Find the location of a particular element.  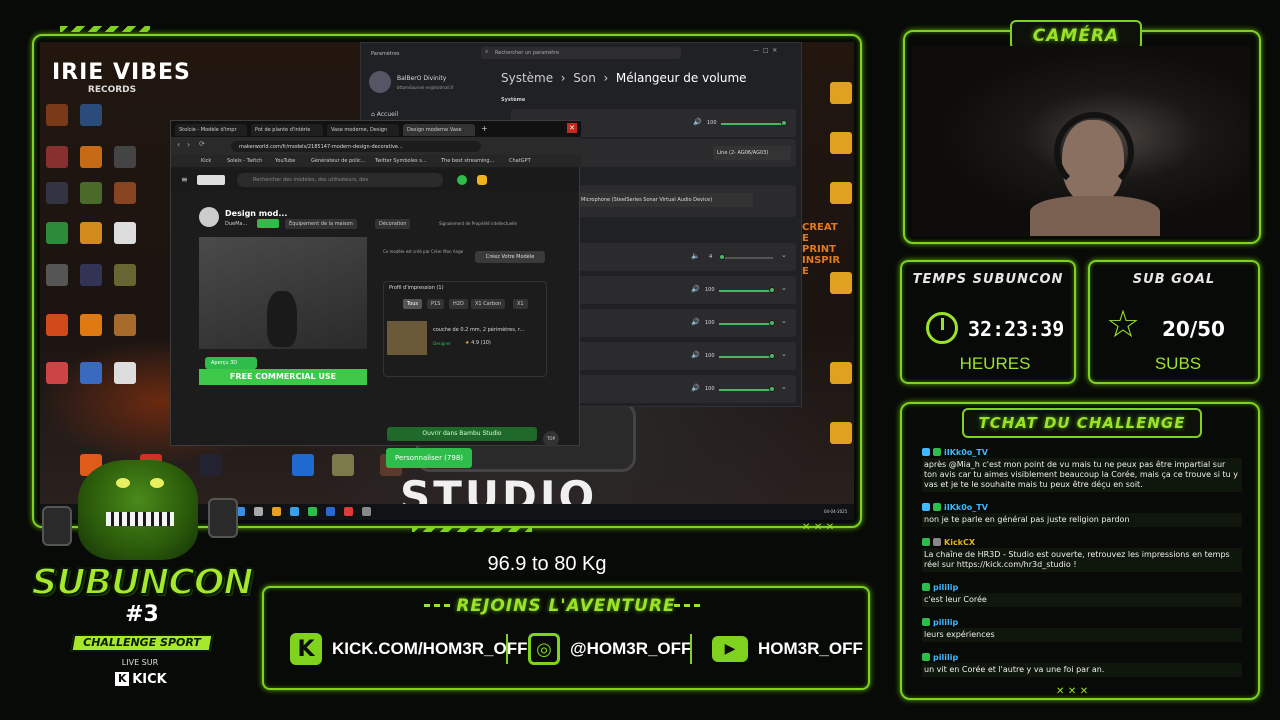

menu-icon: ≡ is located at coordinates (184, 179).